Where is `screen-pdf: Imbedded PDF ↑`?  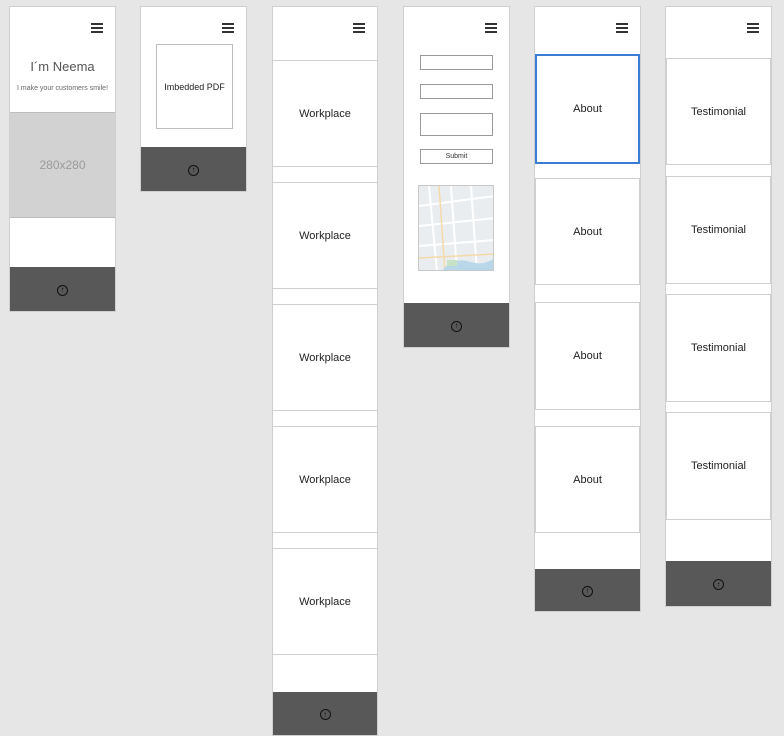
screen-pdf: Imbedded PDF ↑ is located at coordinates (193, 99).